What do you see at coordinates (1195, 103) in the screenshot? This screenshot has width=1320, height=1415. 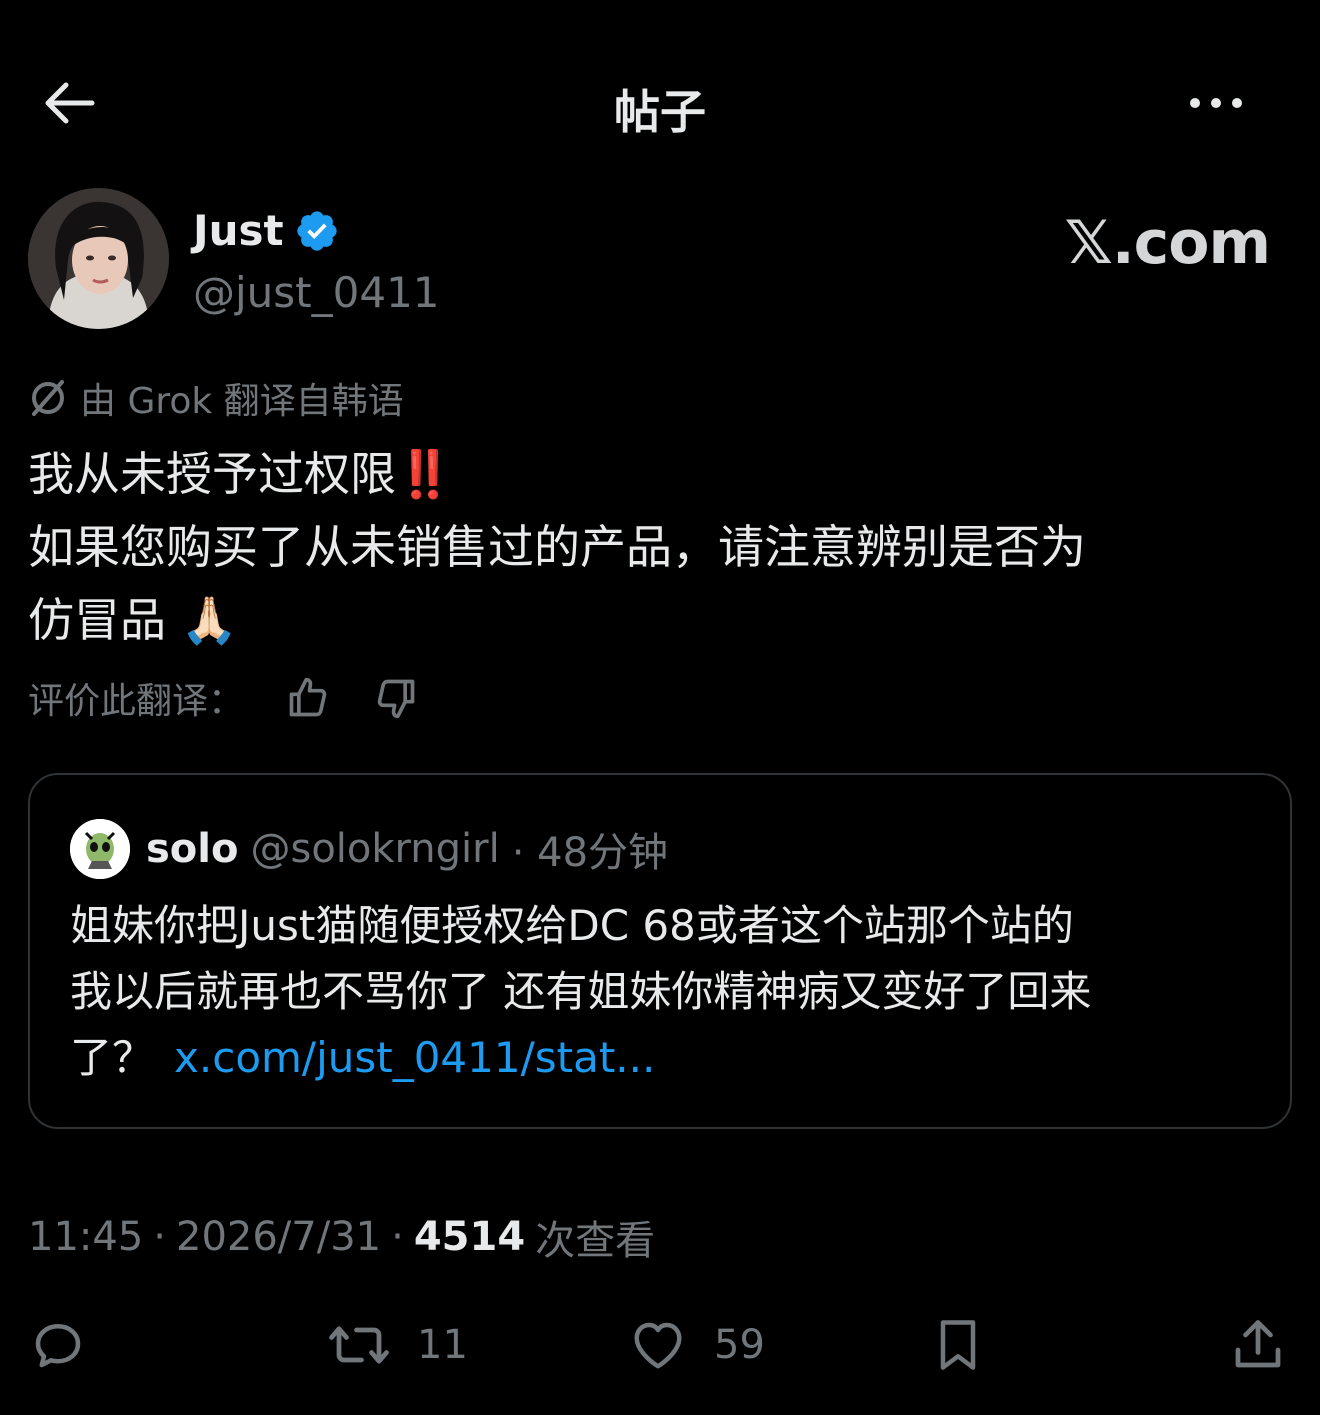 I see `more-dots-icon` at bounding box center [1195, 103].